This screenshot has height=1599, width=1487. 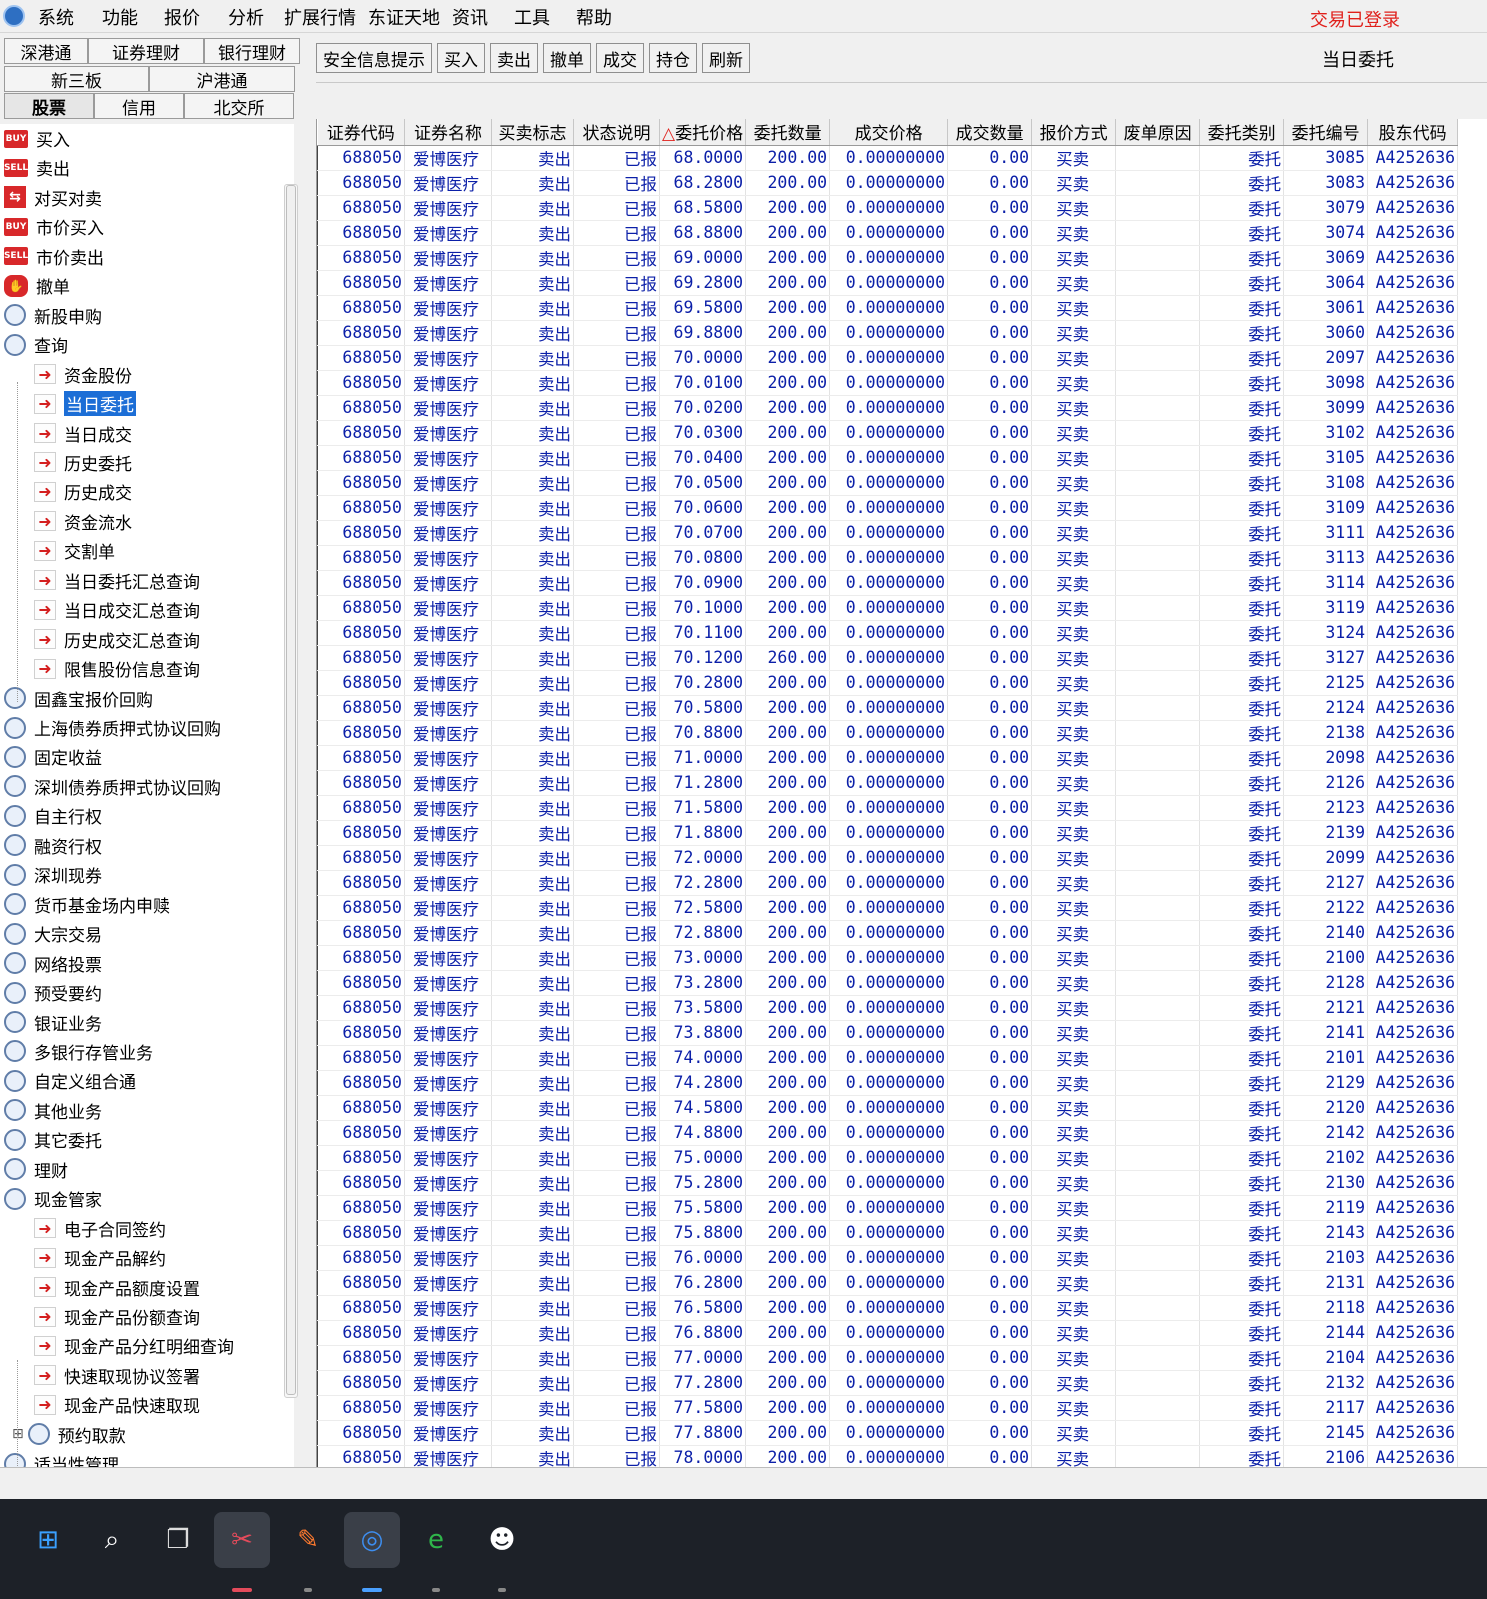 I want to click on windows-start-icon: ⊞, so click(x=48, y=1540).